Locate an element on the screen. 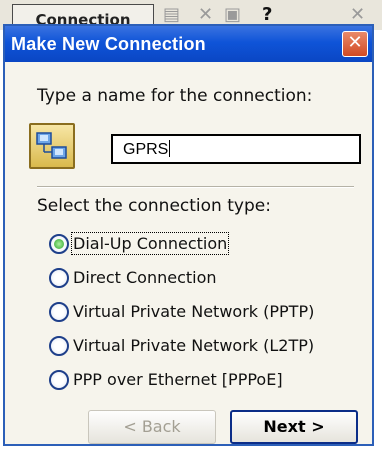 The height and width of the screenshot is (450, 382). option-dial-up-label: Dial-Up Connection is located at coordinates (150, 243).